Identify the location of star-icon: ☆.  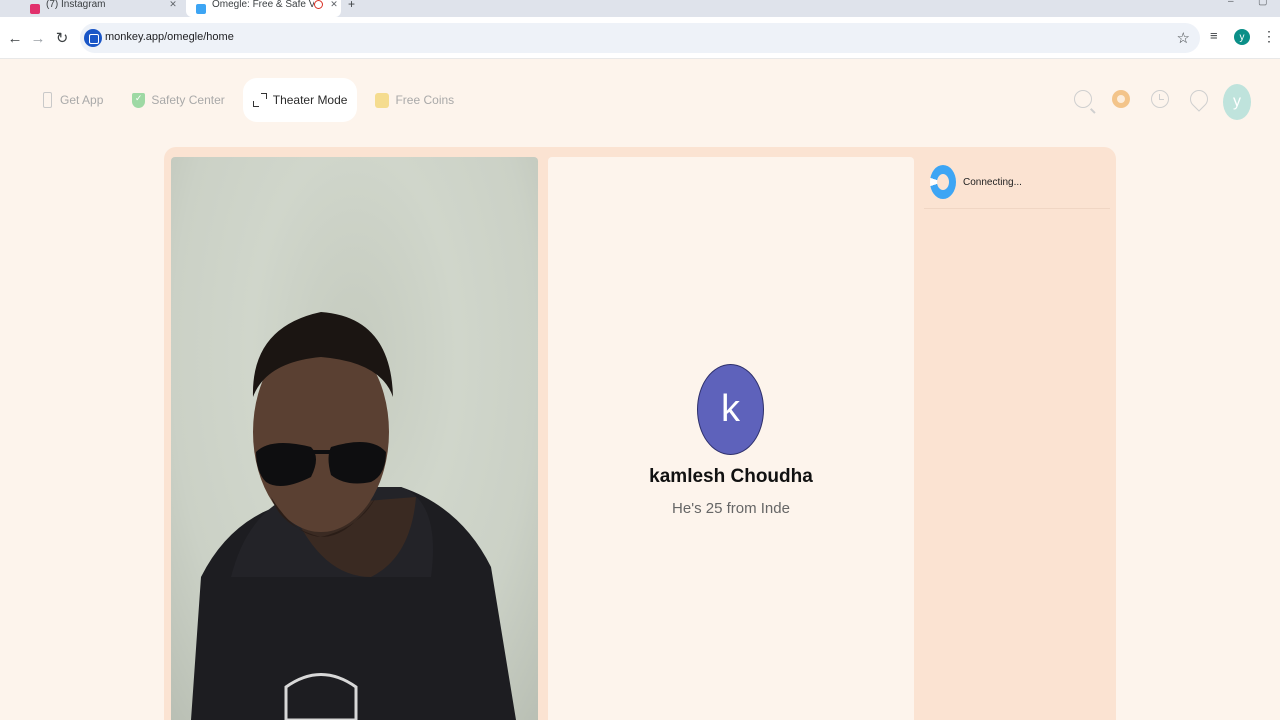
(1183, 38).